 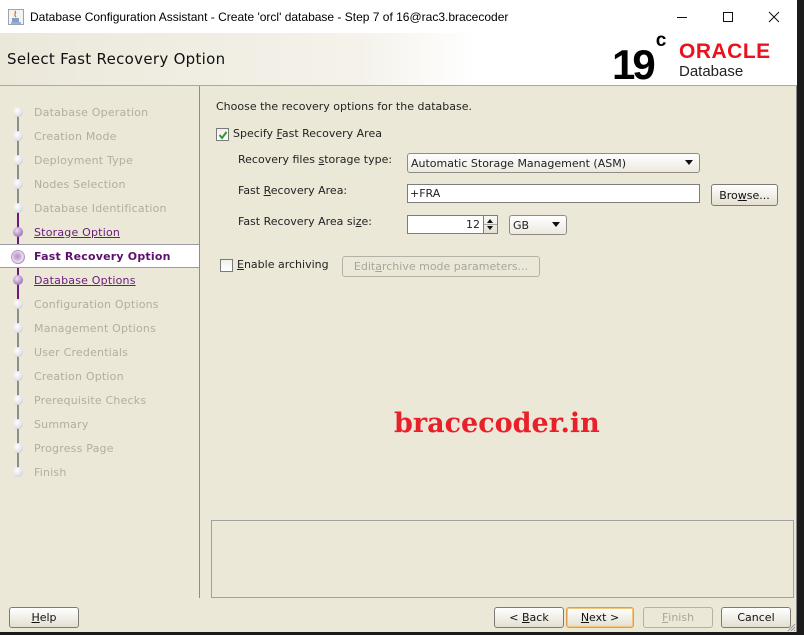 What do you see at coordinates (521, 225) in the screenshot?
I see `fra-size-unit-value: GB` at bounding box center [521, 225].